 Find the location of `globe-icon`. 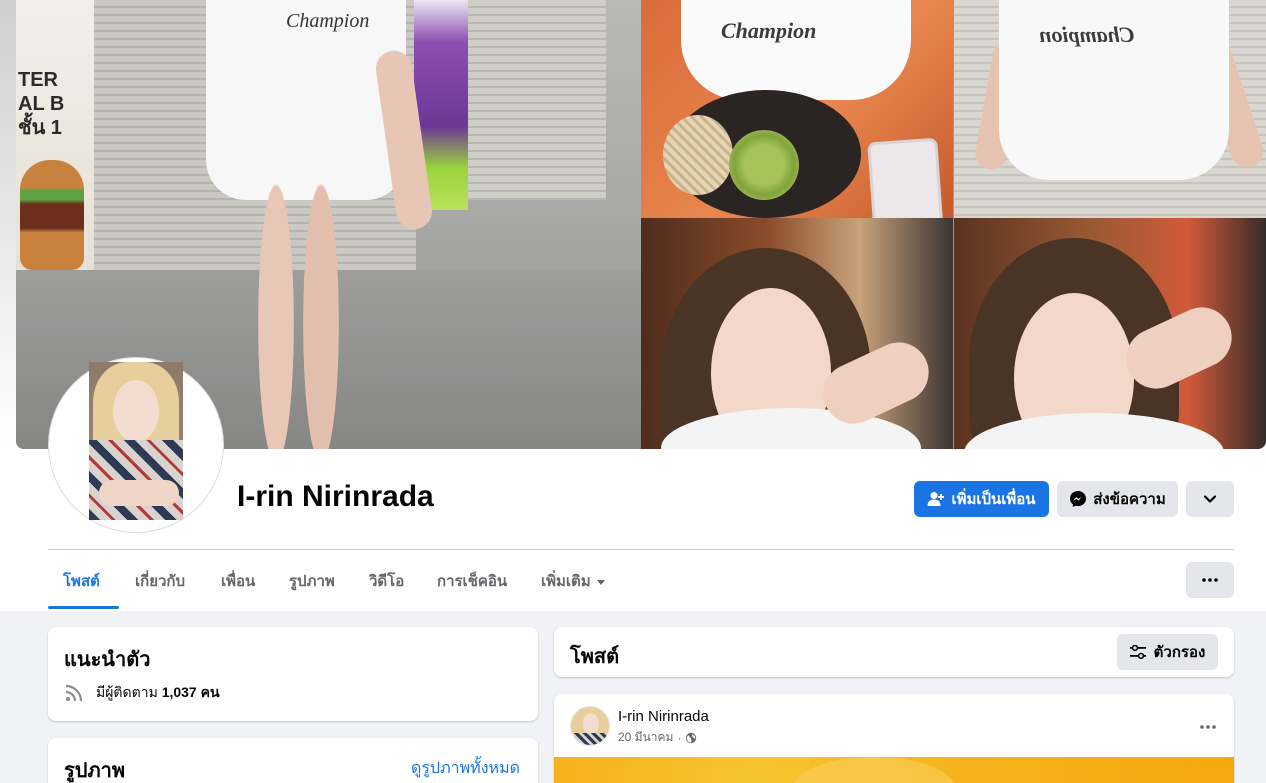

globe-icon is located at coordinates (691, 737).